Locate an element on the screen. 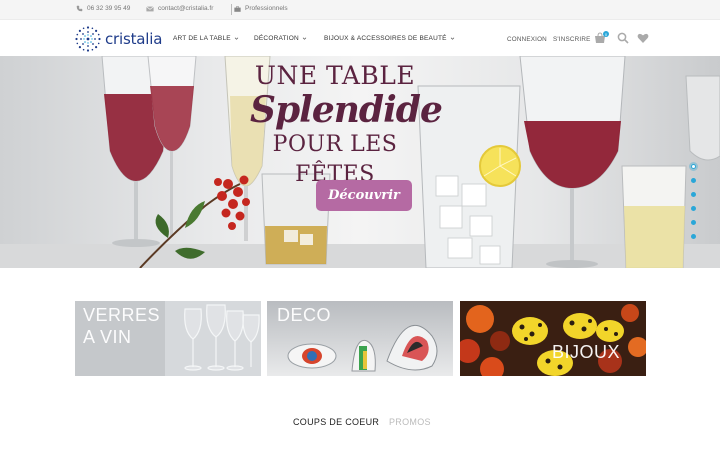  mail-icon is located at coordinates (150, 8).